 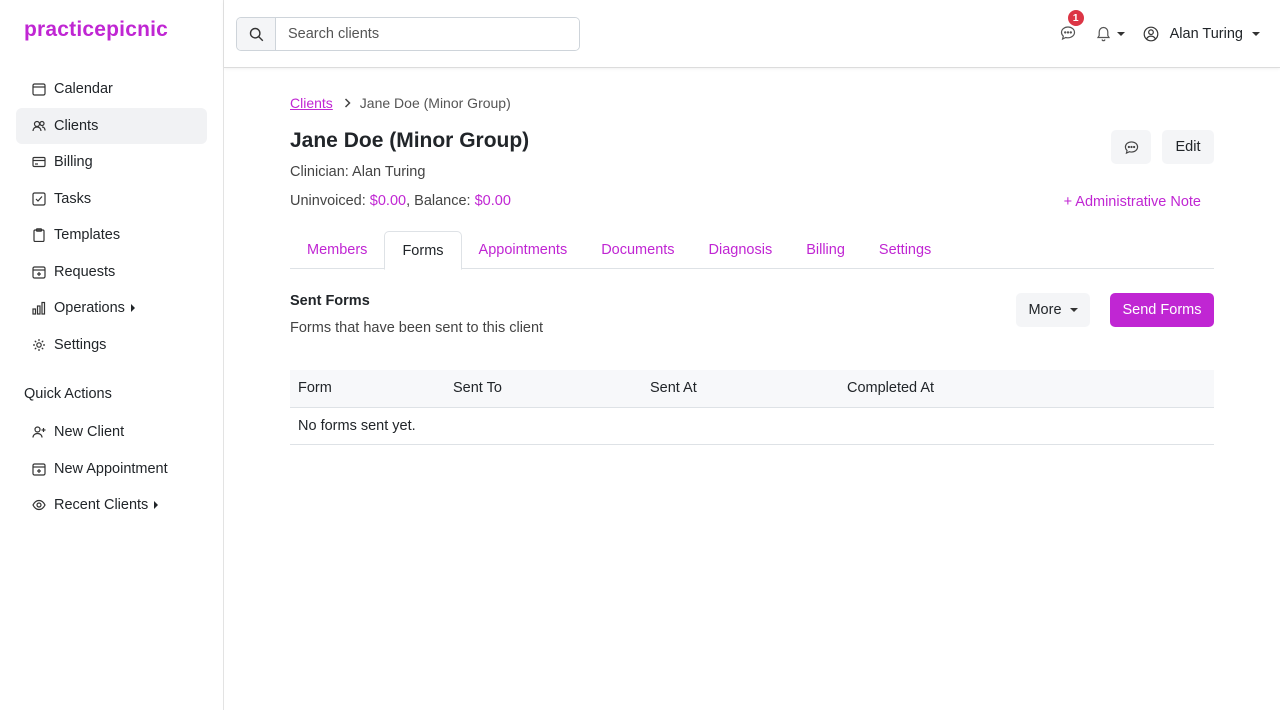 I want to click on tab-diagnosis: Diagnosis, so click(x=741, y=250).